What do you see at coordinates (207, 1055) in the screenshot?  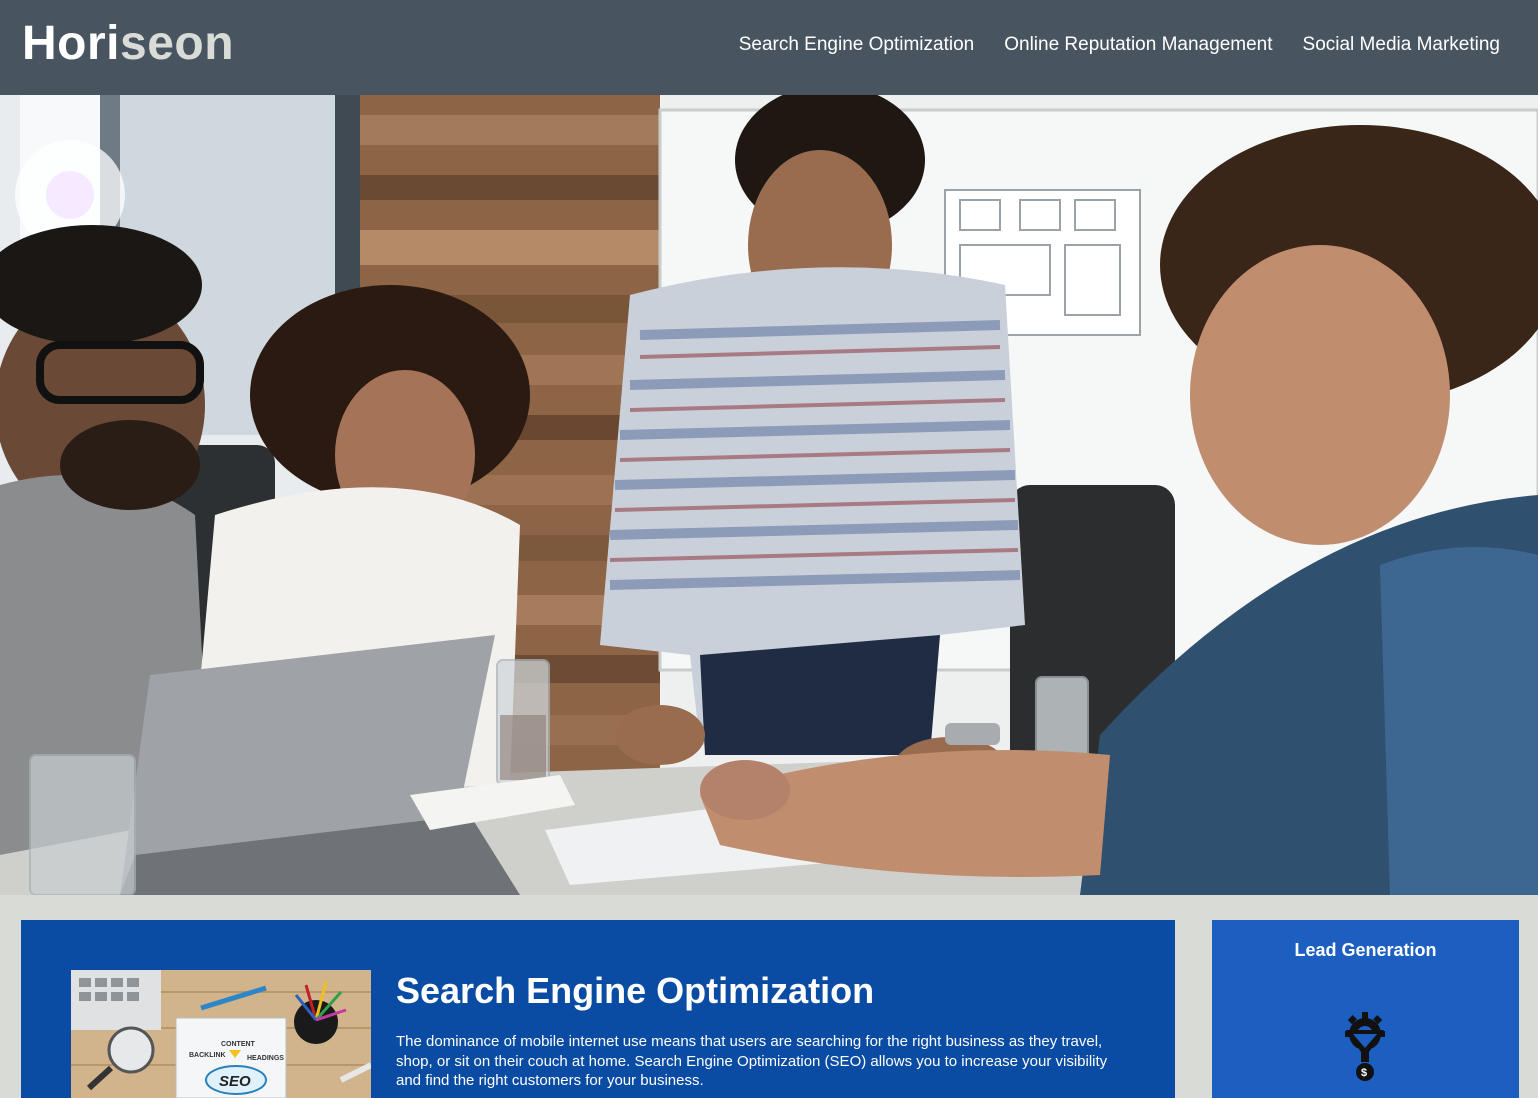 I see `backlink-doodle-text: BACKLINK` at bounding box center [207, 1055].